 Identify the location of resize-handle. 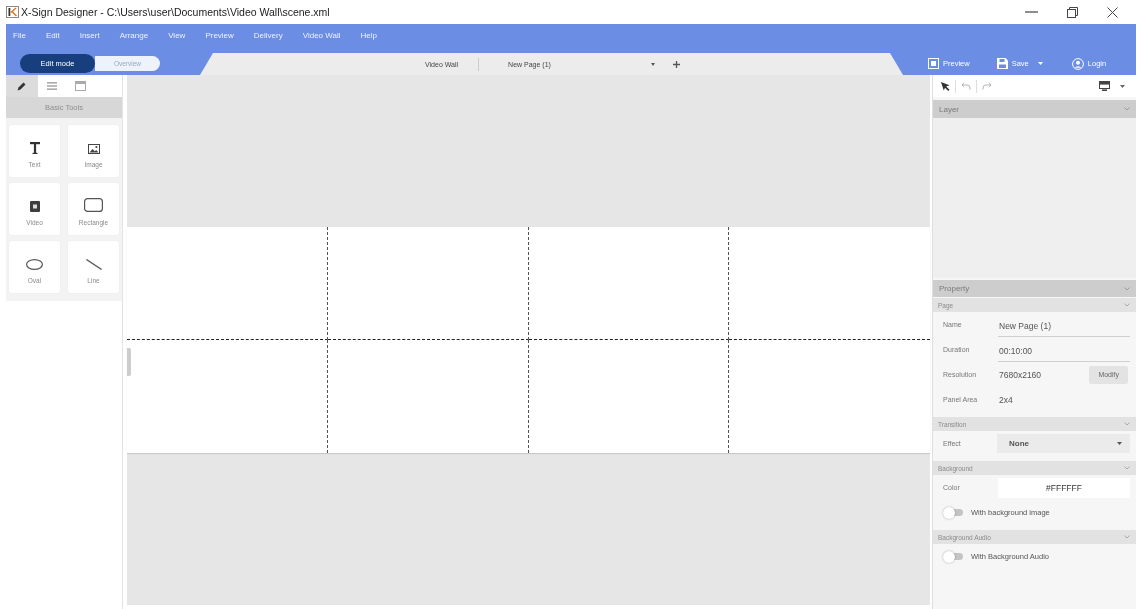
(129, 362).